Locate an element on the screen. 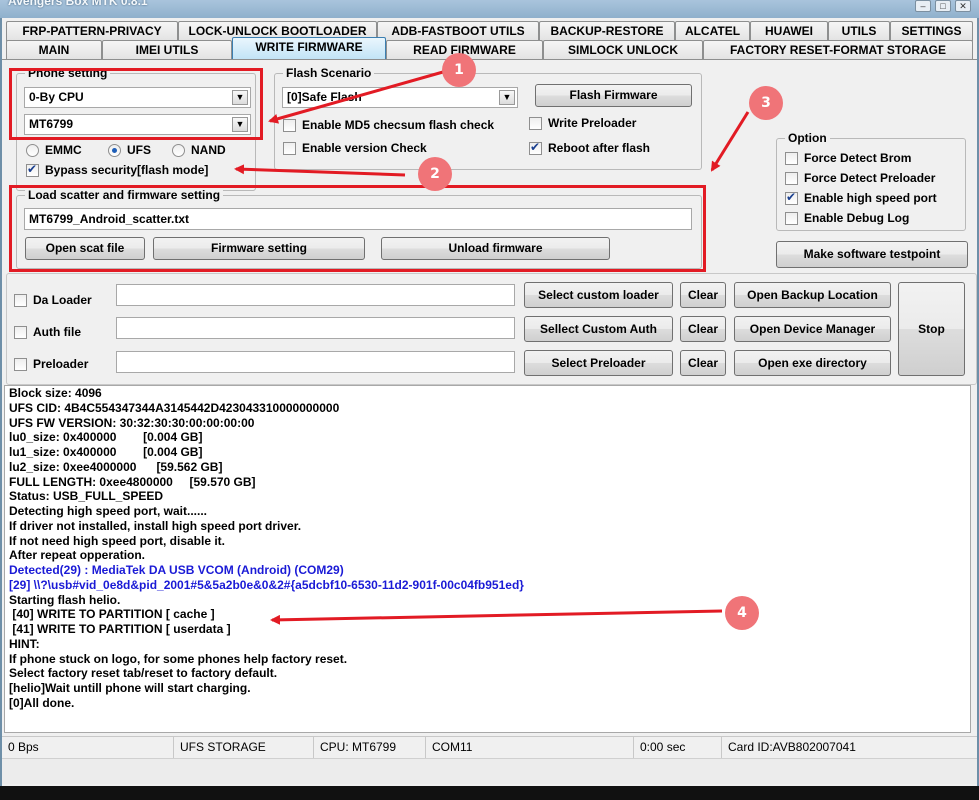 The width and height of the screenshot is (979, 800). annotation-badge-4: 4 is located at coordinates (742, 613).